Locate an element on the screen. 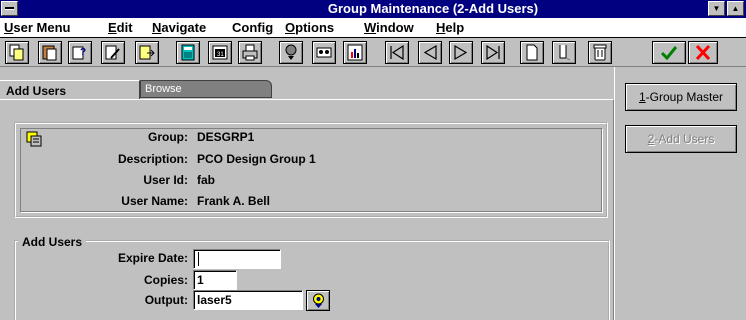 This screenshot has height=320, width=746. description-label: Description: is located at coordinates (152, 159).